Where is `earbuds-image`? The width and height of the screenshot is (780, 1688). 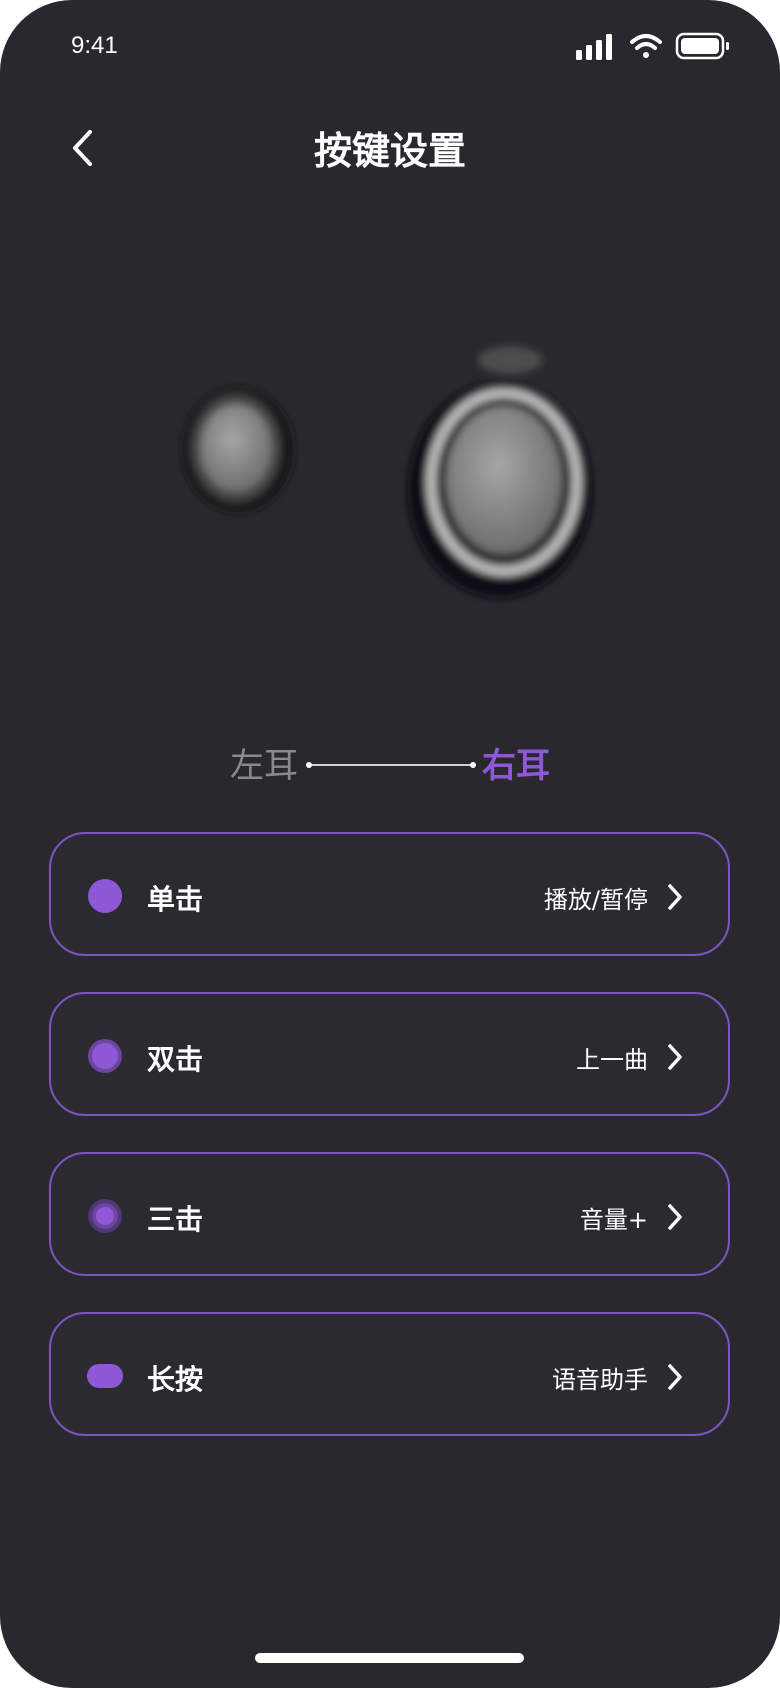
earbuds-image is located at coordinates (387, 472).